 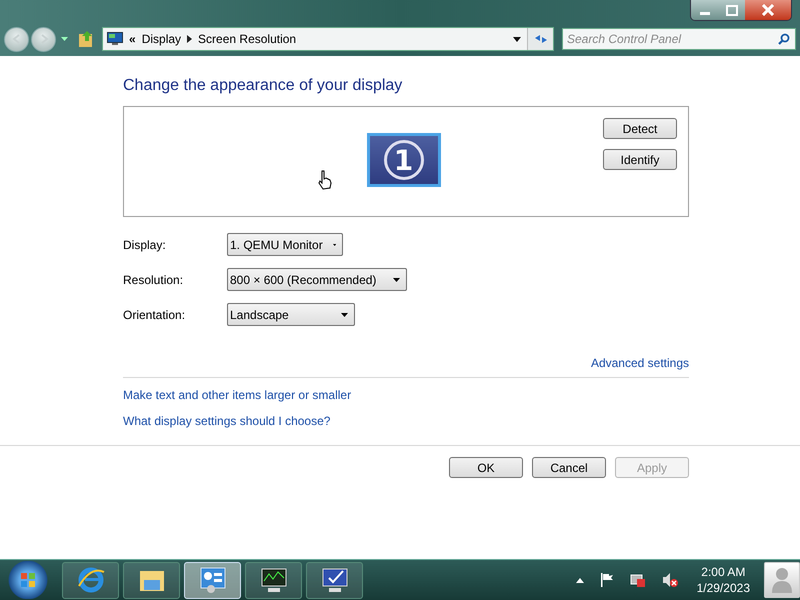 What do you see at coordinates (153, 279) in the screenshot?
I see `setting-label: Resolution:` at bounding box center [153, 279].